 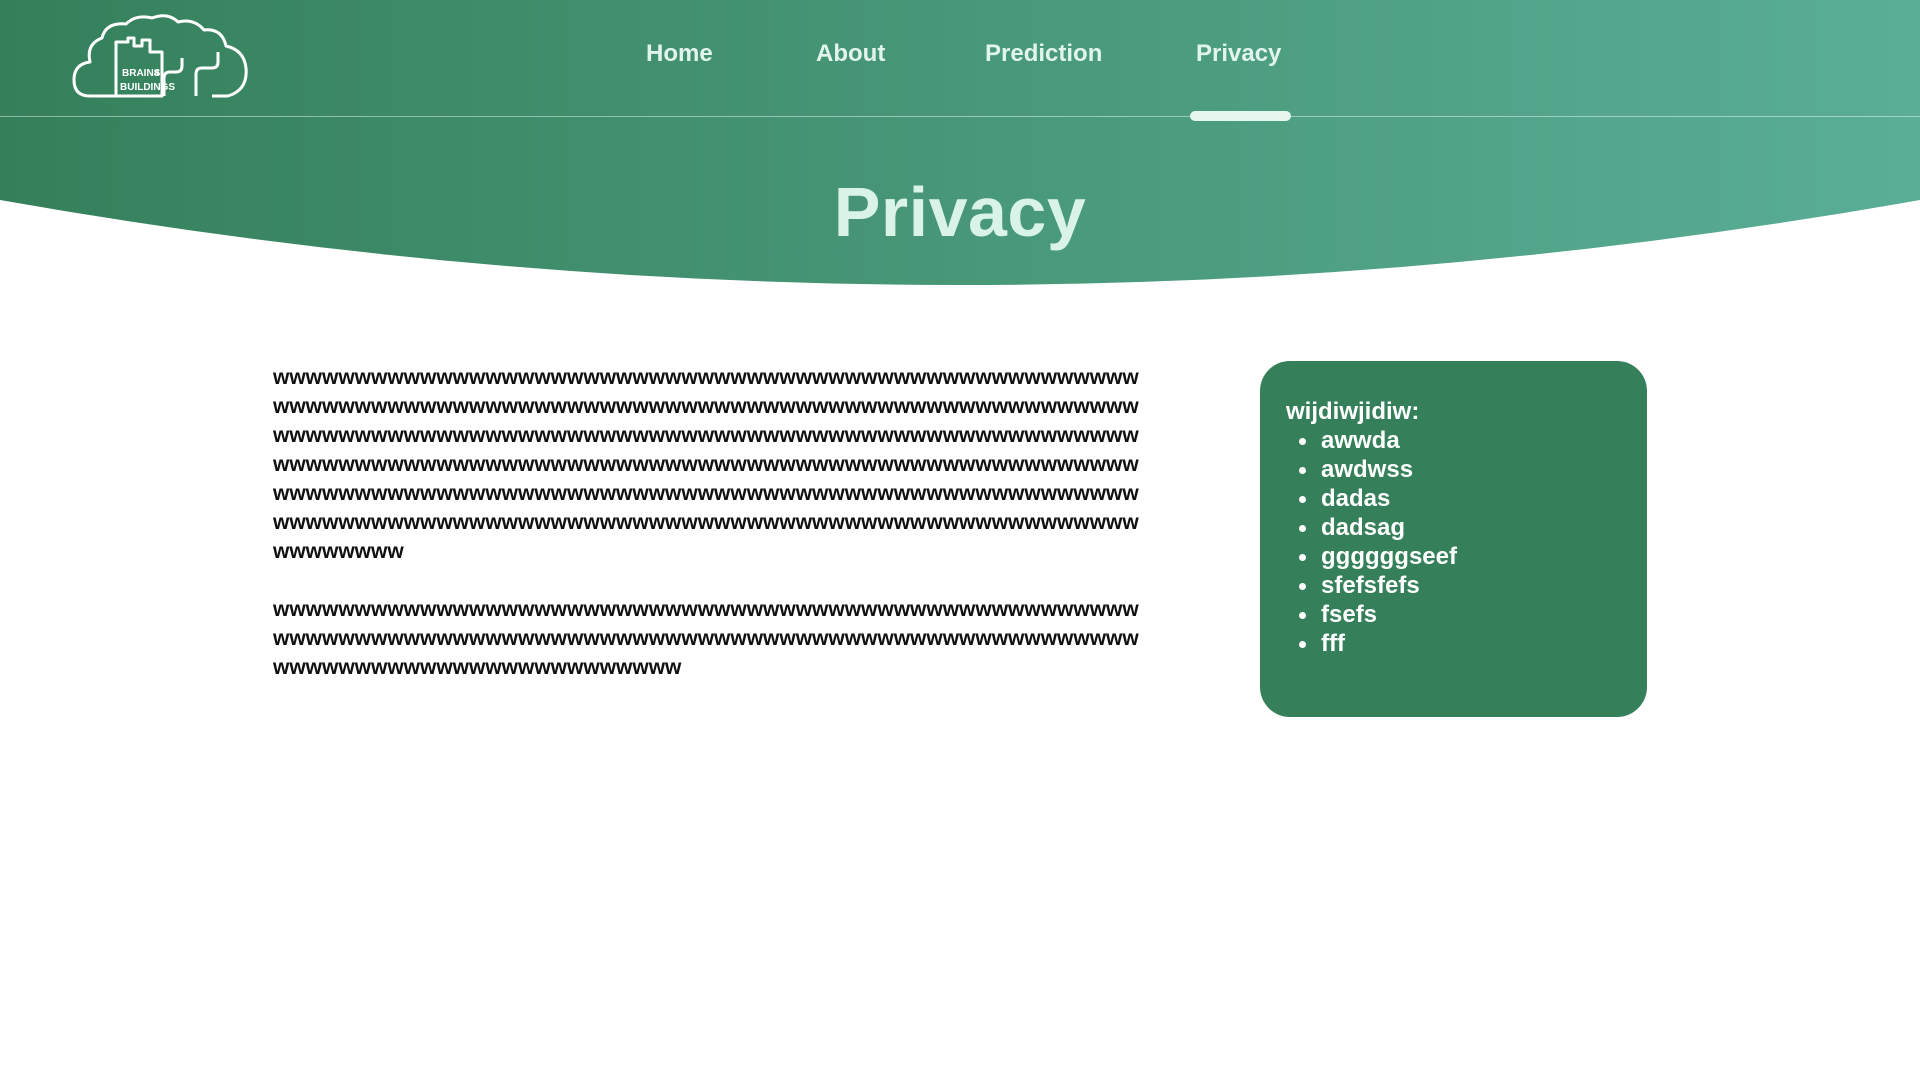 I want to click on sidebar-title: wijdiwjidiw:, so click(x=1353, y=411).